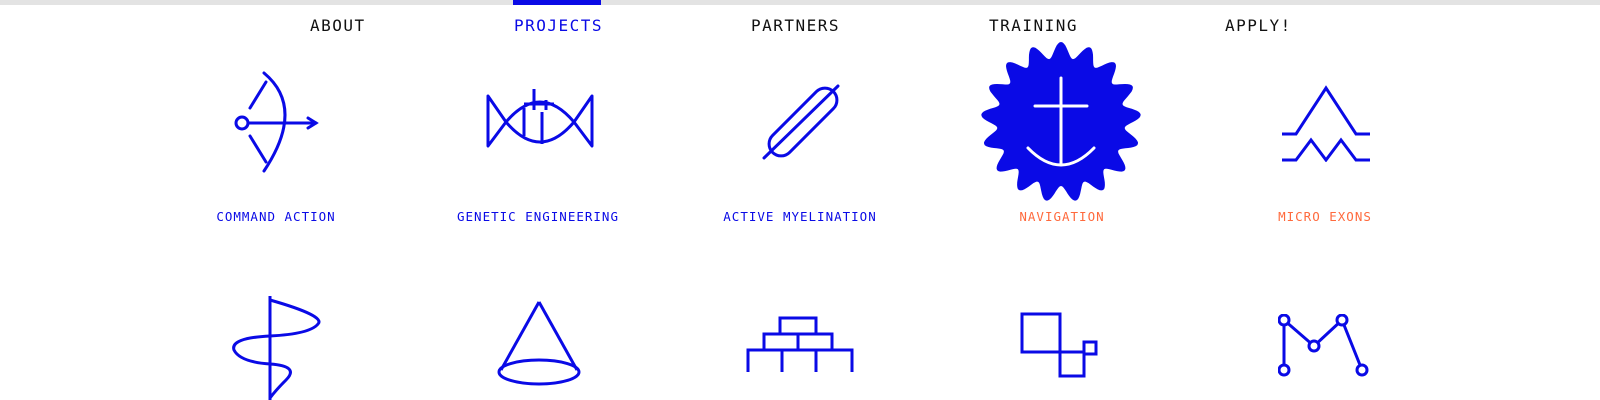 This screenshot has width=1600, height=400. I want to click on helix-wave-icon, so click(276, 347).